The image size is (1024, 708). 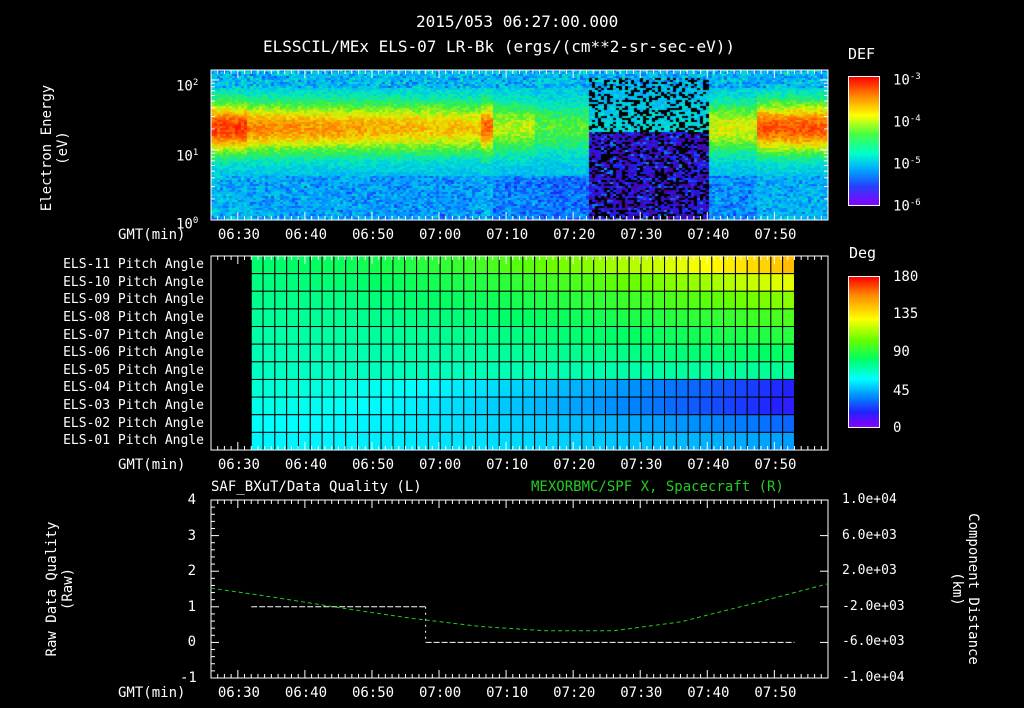 I want to click on time-tick-label: 07:20, so click(x=574, y=465).